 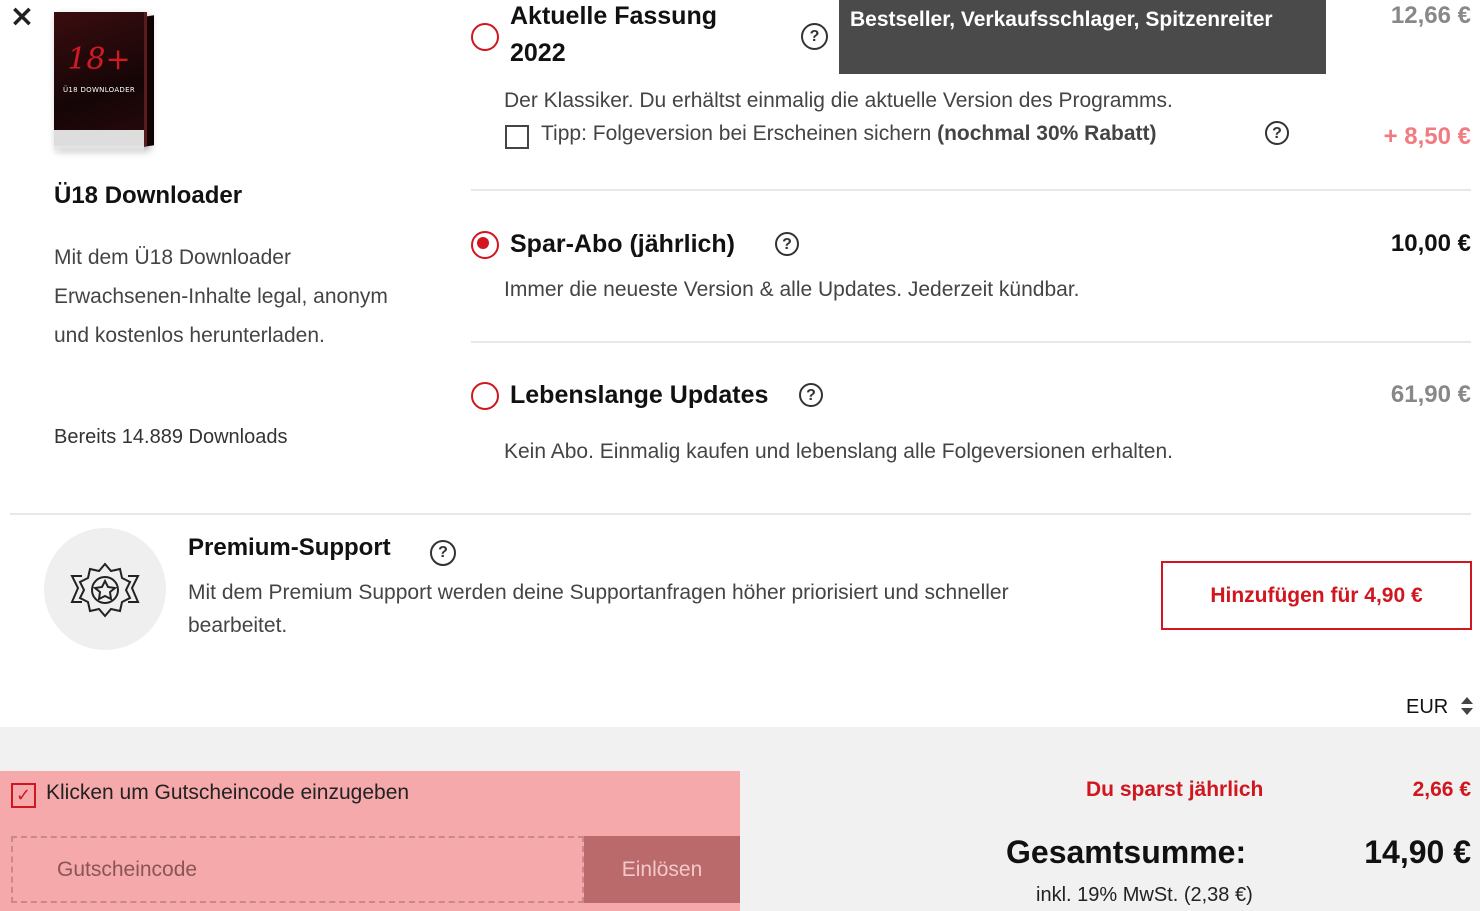 What do you see at coordinates (662, 869) in the screenshot?
I see `redeem-button: Einlösen` at bounding box center [662, 869].